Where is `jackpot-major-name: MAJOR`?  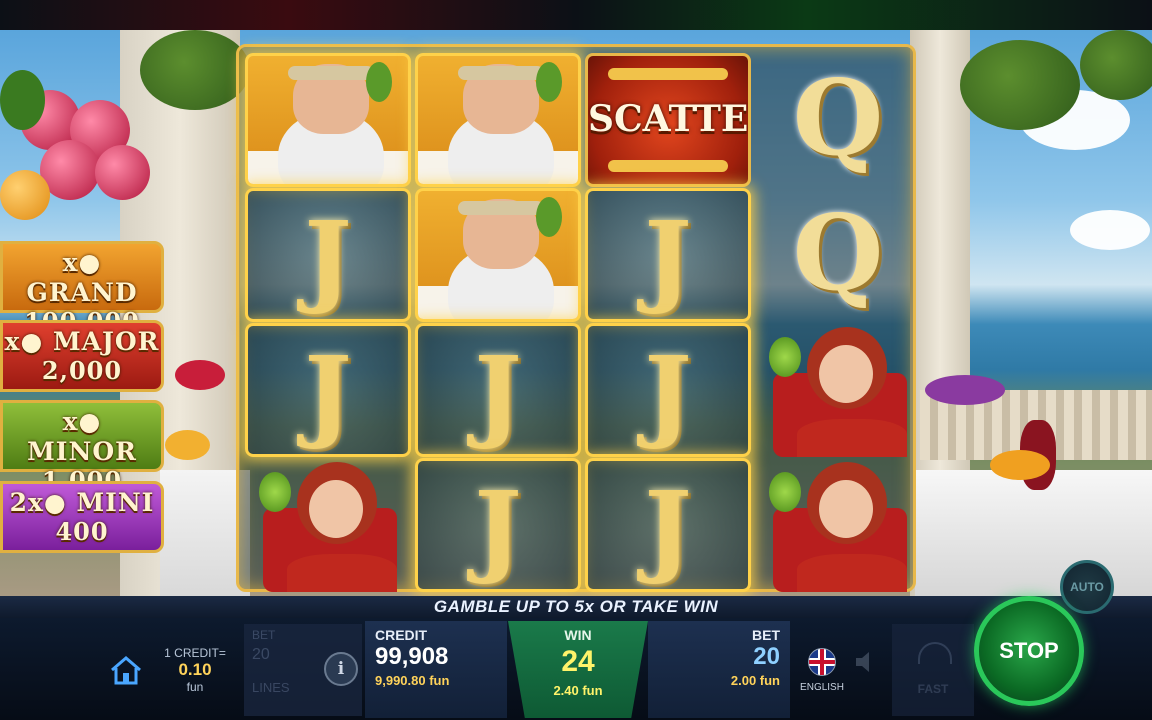 jackpot-major-name: MAJOR is located at coordinates (106, 341).